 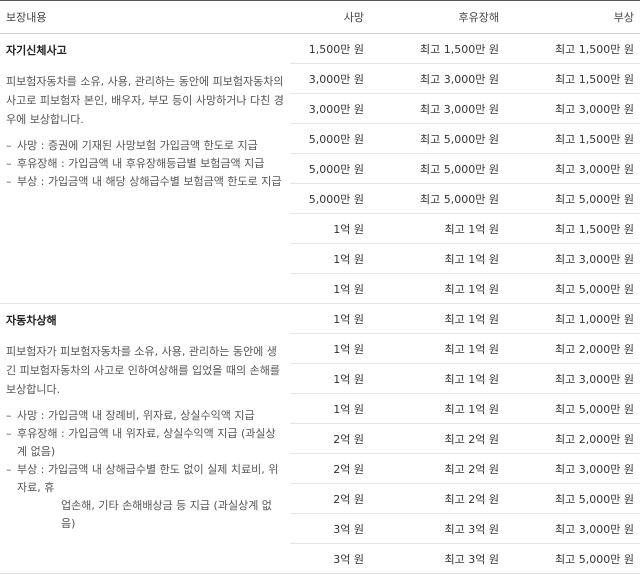 What do you see at coordinates (31, 320) in the screenshot?
I see `section-title: 자동차상해` at bounding box center [31, 320].